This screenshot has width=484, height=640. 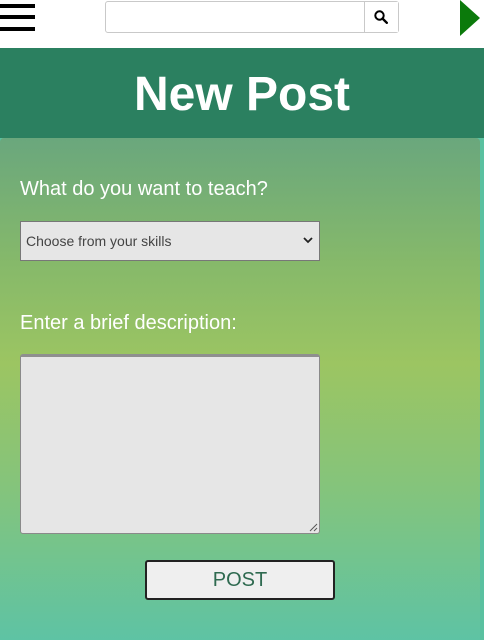 I want to click on page-title: New Post, so click(x=242, y=94).